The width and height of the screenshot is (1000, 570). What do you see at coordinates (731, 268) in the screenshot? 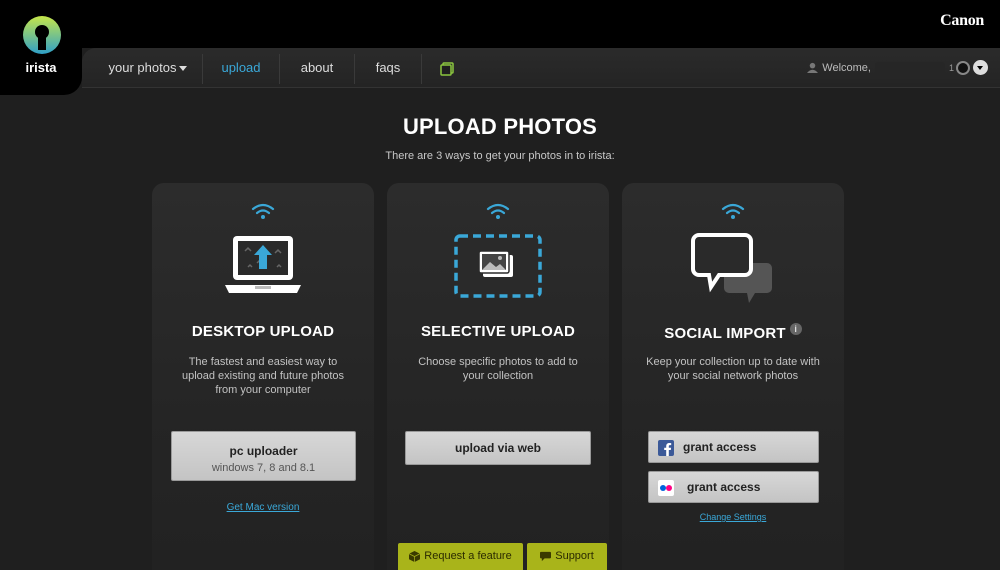
I see `chat-bubbles-icon` at bounding box center [731, 268].